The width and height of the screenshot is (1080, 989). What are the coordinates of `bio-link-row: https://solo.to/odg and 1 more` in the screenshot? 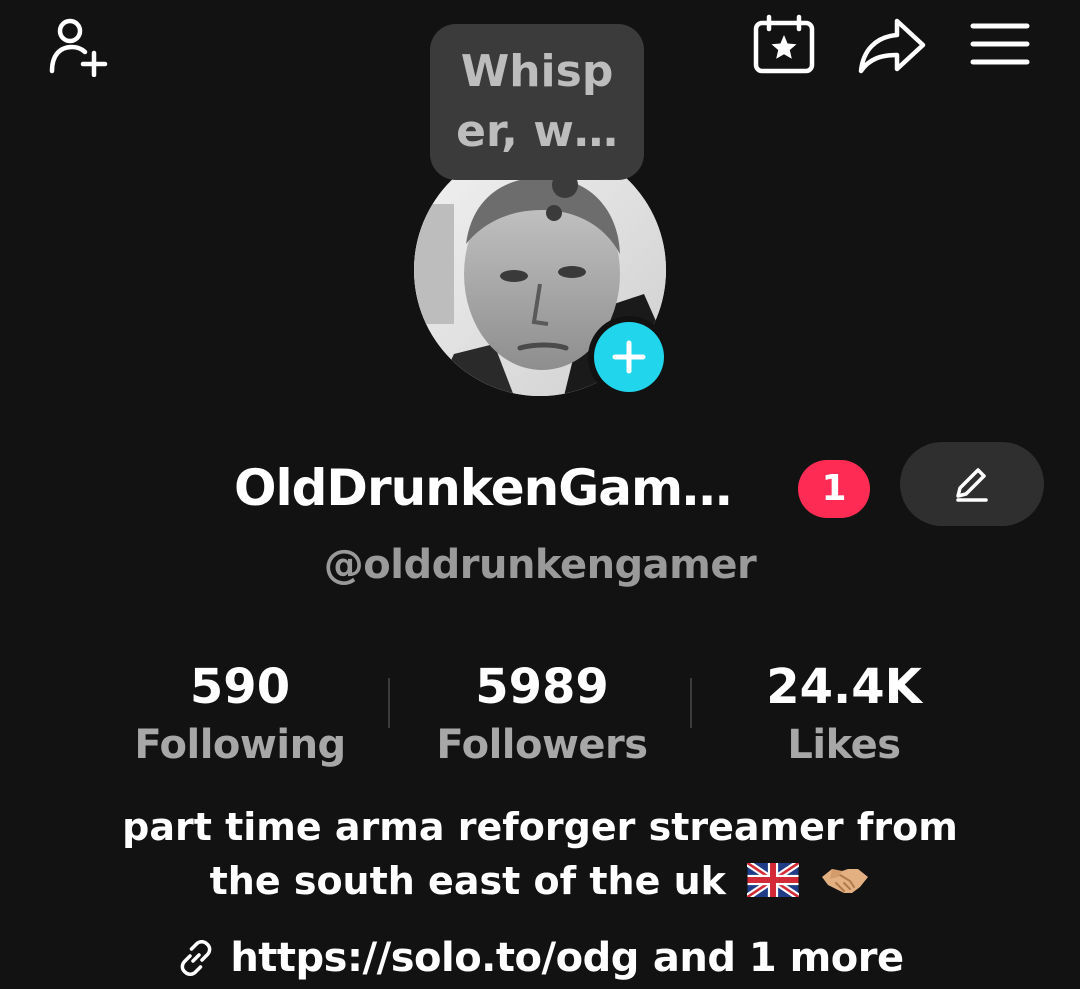 It's located at (540, 958).